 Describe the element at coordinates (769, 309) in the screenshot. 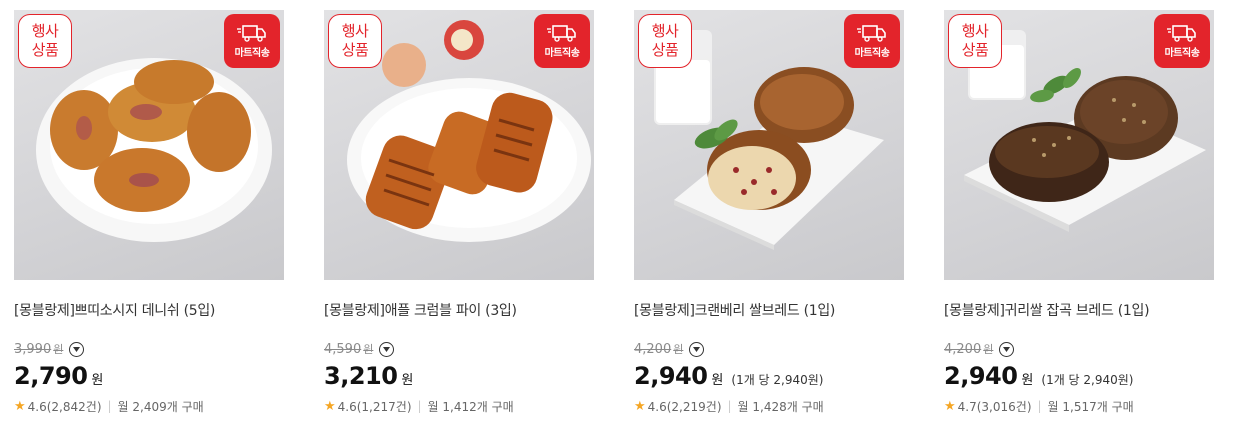

I see `product-title: [몽블랑제]크랜베리 쌀브레드 (1입)` at that location.